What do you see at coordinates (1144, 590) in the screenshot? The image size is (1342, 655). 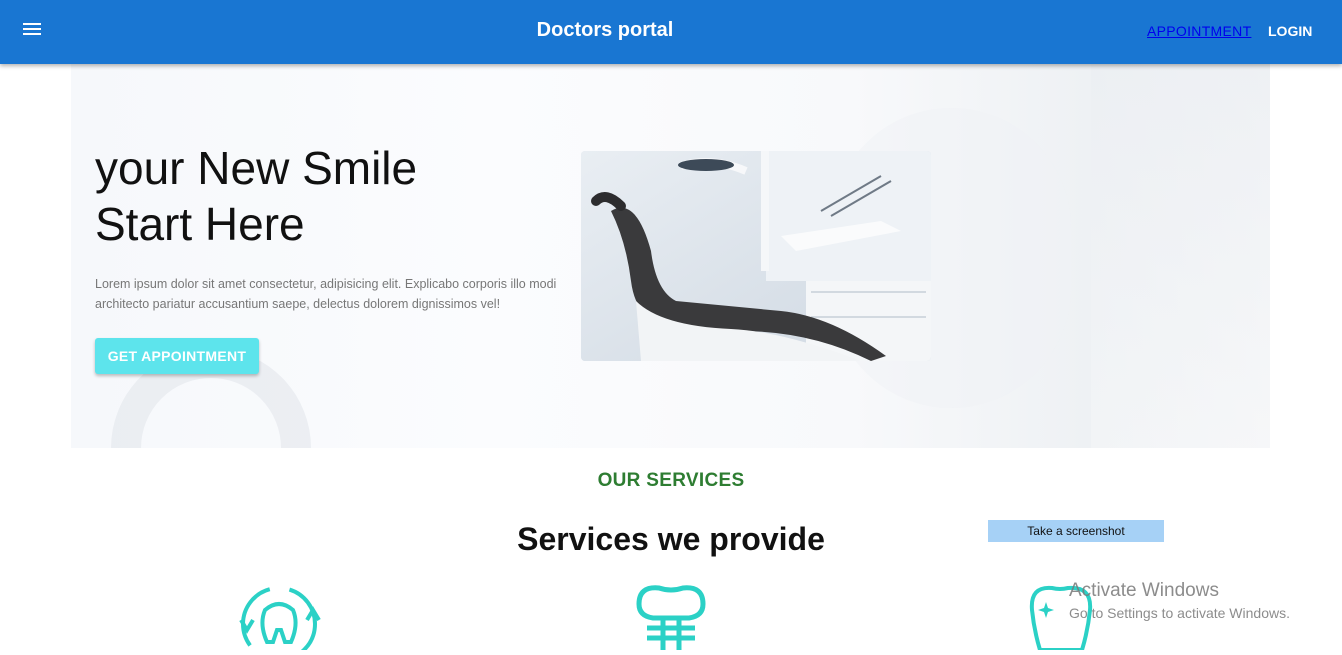 I see `activate-windows-title: Activate Windows` at bounding box center [1144, 590].